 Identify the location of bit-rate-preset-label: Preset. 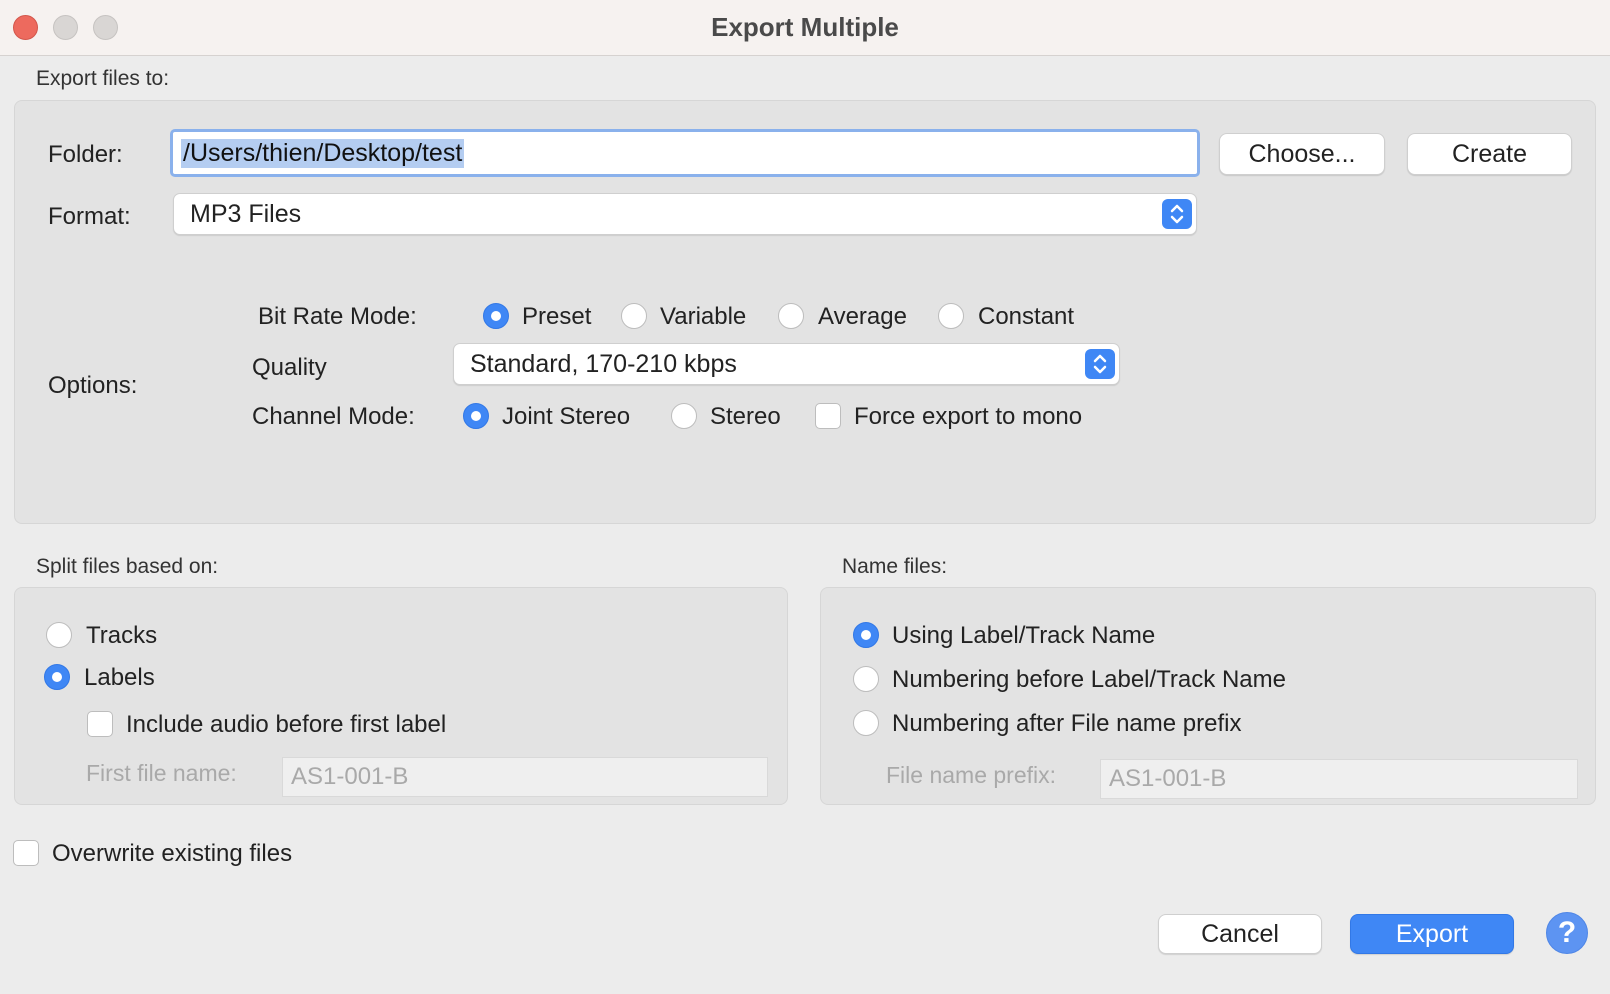
(557, 316).